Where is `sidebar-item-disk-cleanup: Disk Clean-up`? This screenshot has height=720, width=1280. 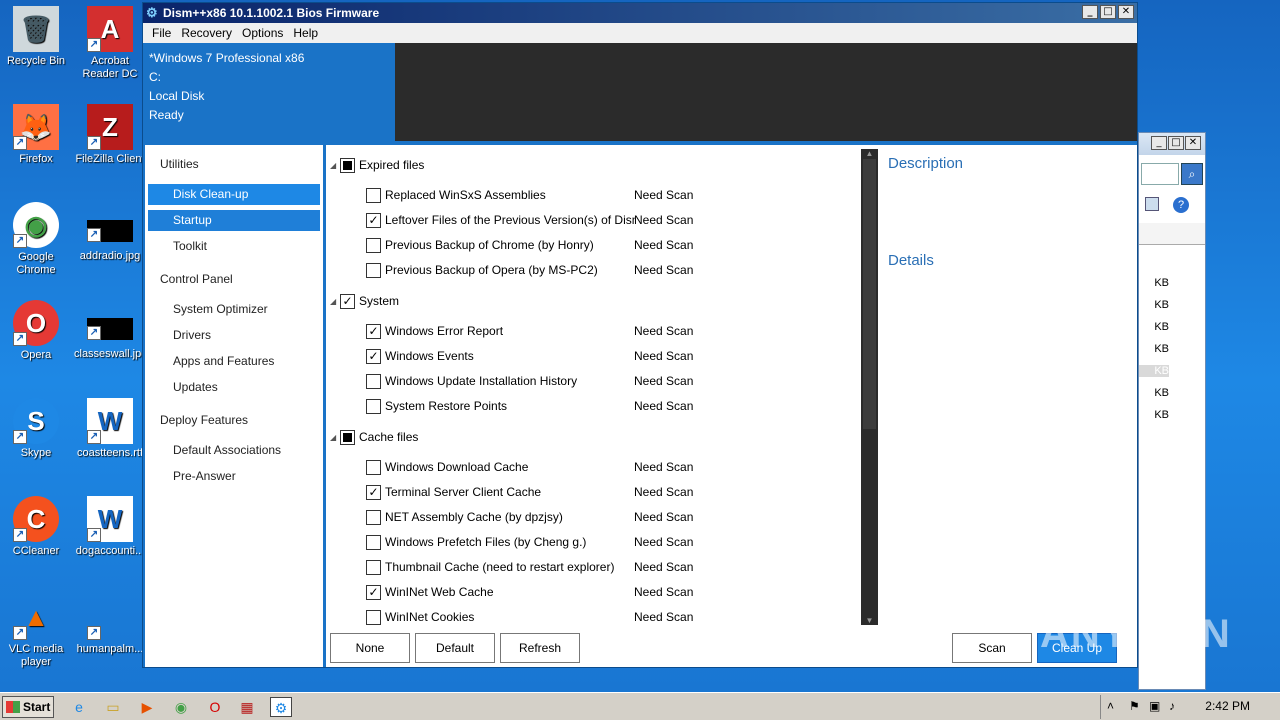
sidebar-item-disk-cleanup: Disk Clean-up is located at coordinates (234, 194).